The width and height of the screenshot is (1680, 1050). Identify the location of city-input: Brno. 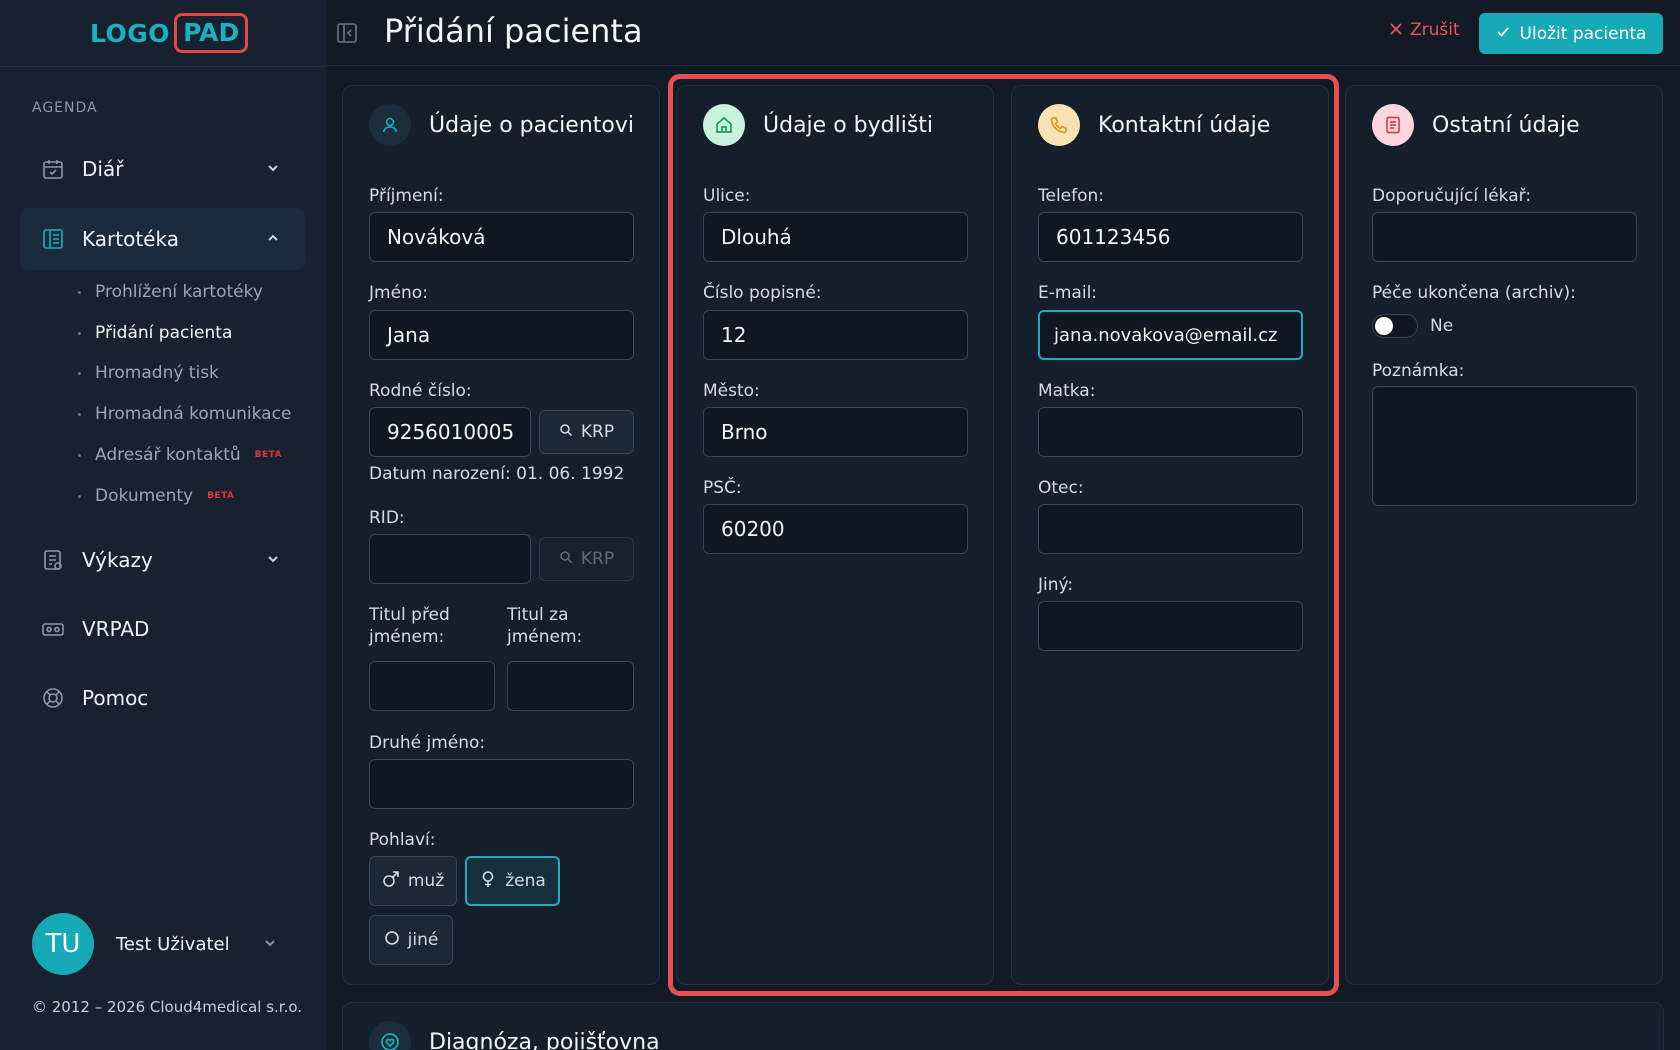
(835, 432).